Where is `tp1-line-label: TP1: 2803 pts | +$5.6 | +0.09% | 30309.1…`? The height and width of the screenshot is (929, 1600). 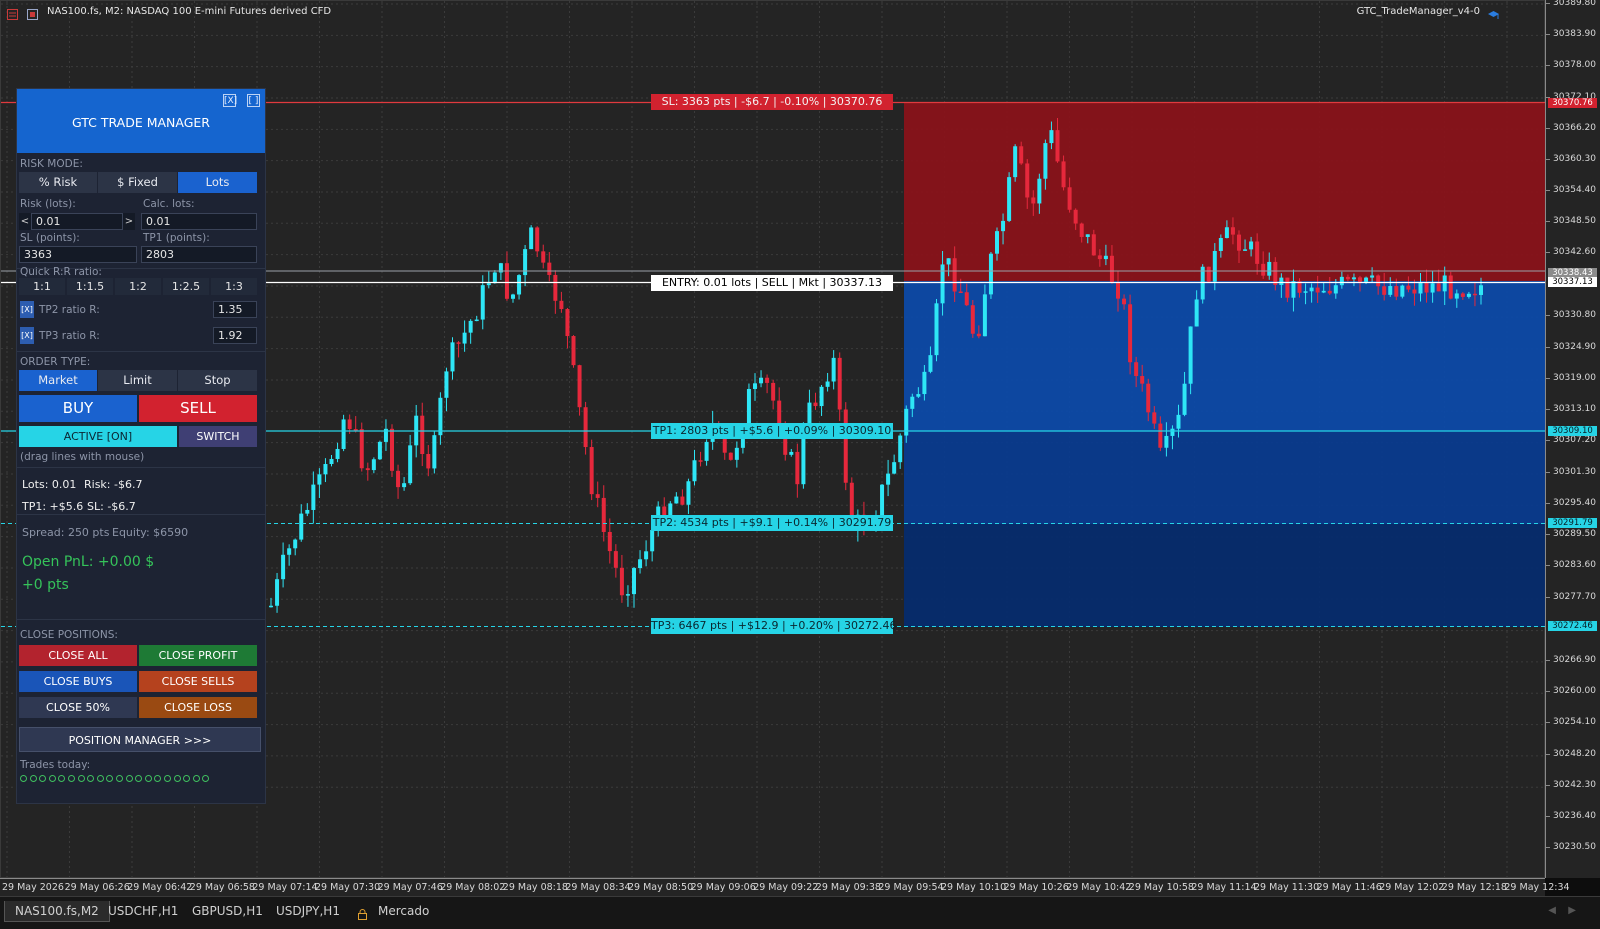
tp1-line-label: TP1: 2803 pts | +$5.6 | +0.09% | 30309.1… is located at coordinates (772, 431).